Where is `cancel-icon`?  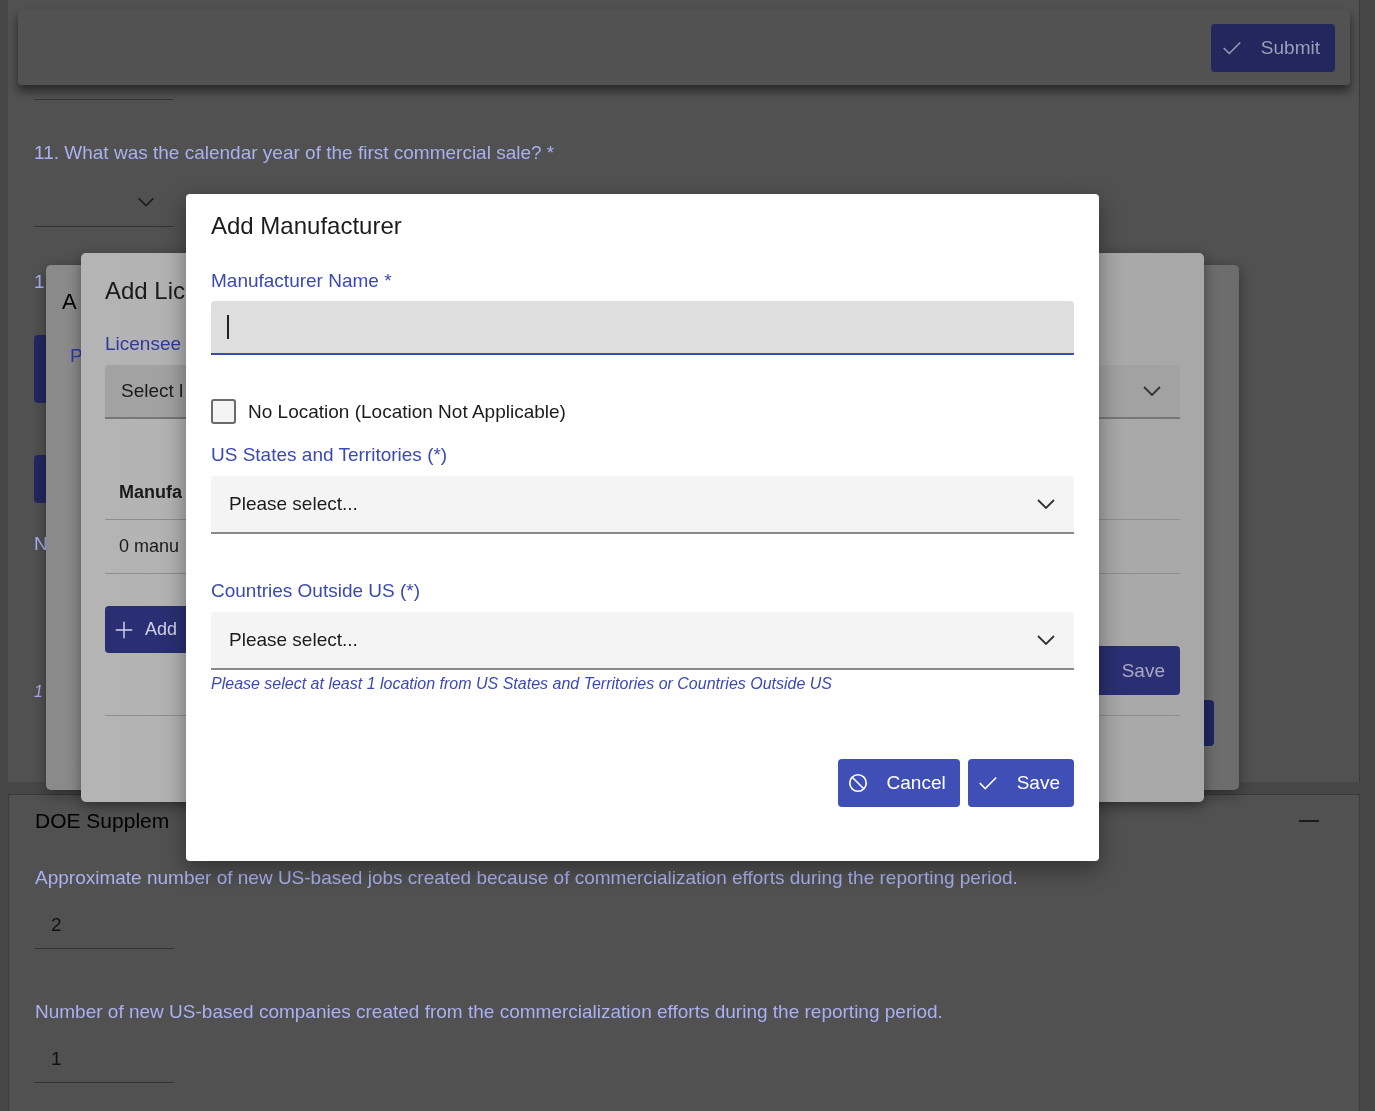
cancel-icon is located at coordinates (857, 783).